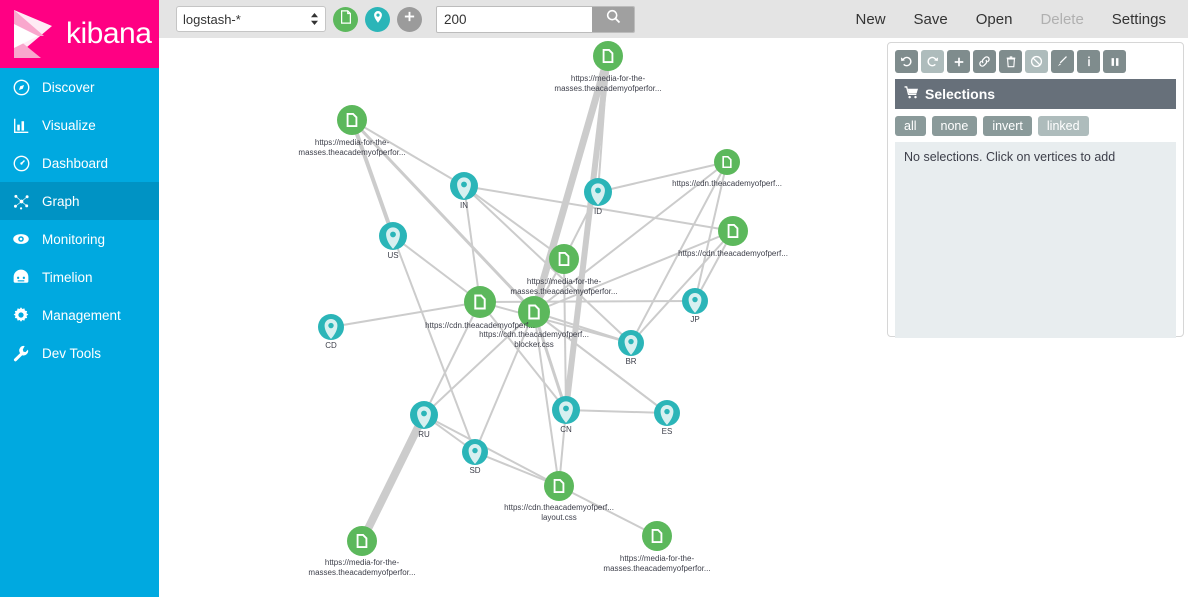 The image size is (1188, 597). I want to click on sidebar-item-discover: Discover, so click(79, 87).